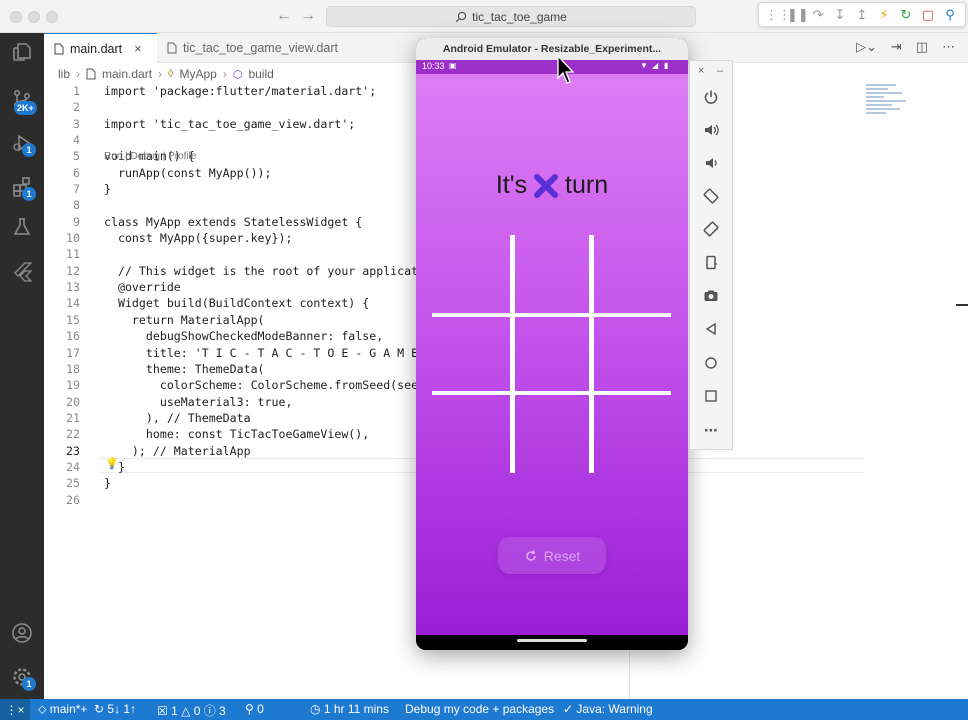  What do you see at coordinates (22, 677) in the screenshot?
I see `settings-gear-icon: 1` at bounding box center [22, 677].